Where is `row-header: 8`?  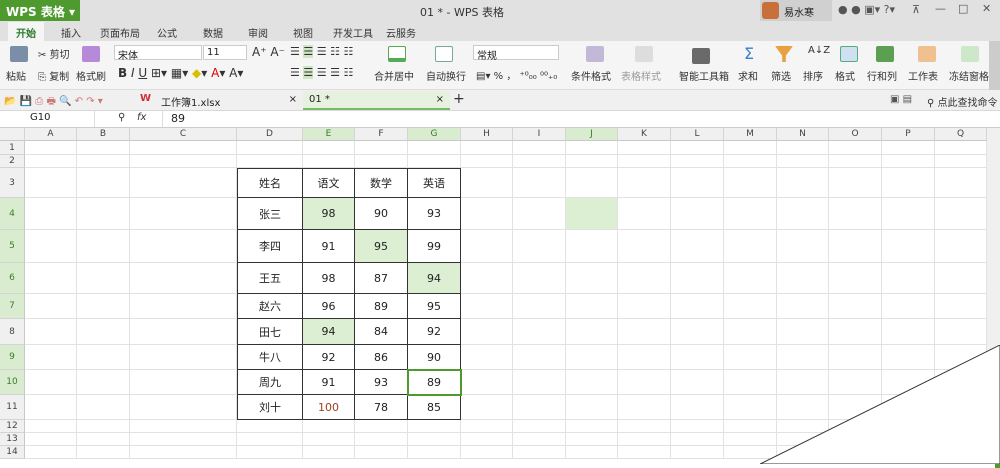 row-header: 8 is located at coordinates (12, 332).